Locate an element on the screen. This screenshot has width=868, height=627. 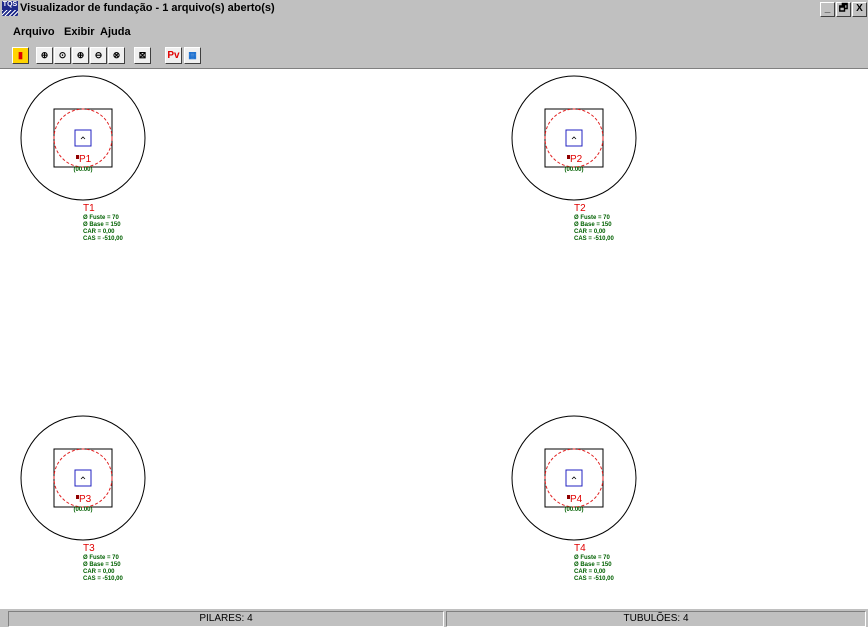
label-car-1: CAR = 0,00 is located at coordinates (99, 232).